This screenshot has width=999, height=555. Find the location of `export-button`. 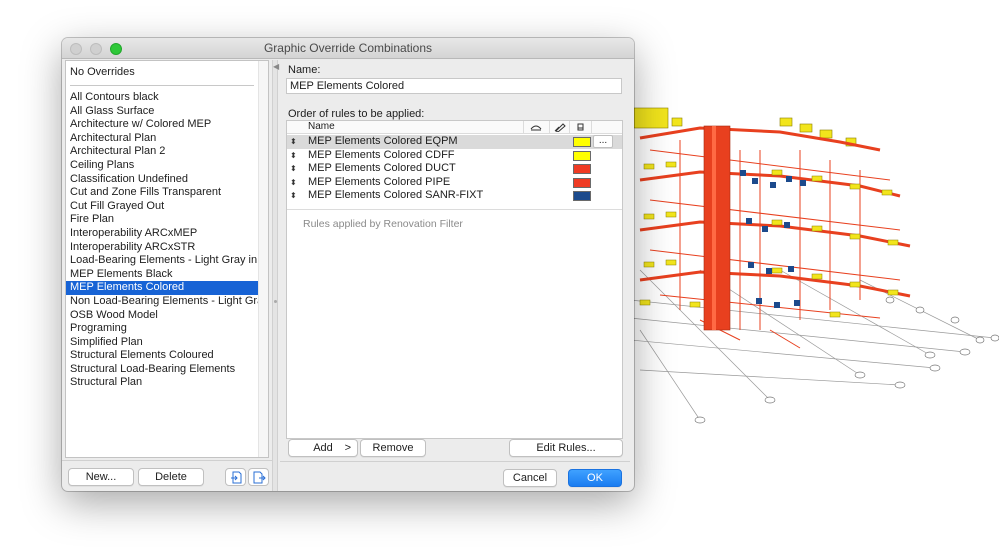

export-button is located at coordinates (258, 477).